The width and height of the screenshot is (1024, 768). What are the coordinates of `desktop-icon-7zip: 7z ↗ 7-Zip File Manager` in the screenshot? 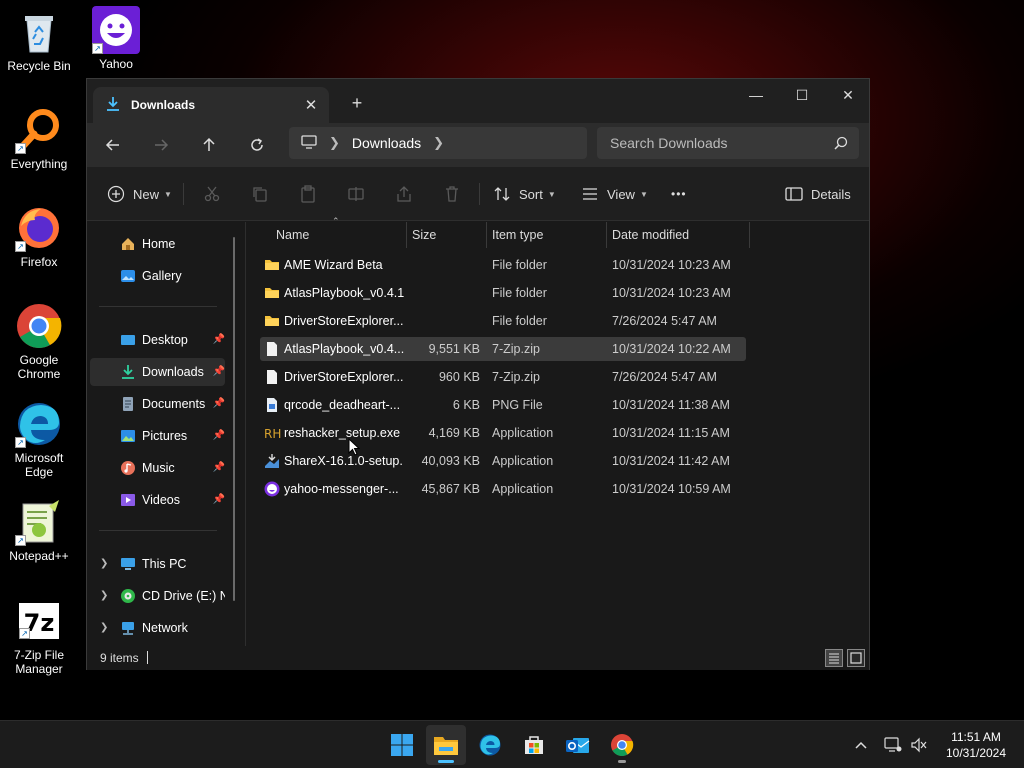 It's located at (39, 639).